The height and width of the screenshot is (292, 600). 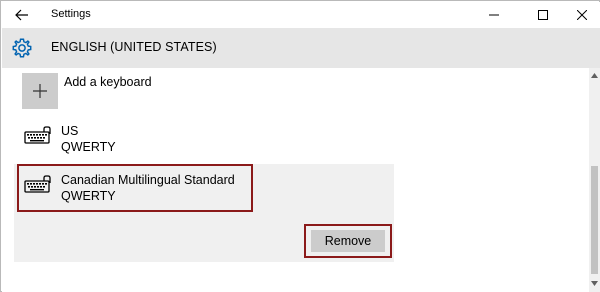 What do you see at coordinates (204, 142) in the screenshot?
I see `keyboard-item-us: US QWERTY` at bounding box center [204, 142].